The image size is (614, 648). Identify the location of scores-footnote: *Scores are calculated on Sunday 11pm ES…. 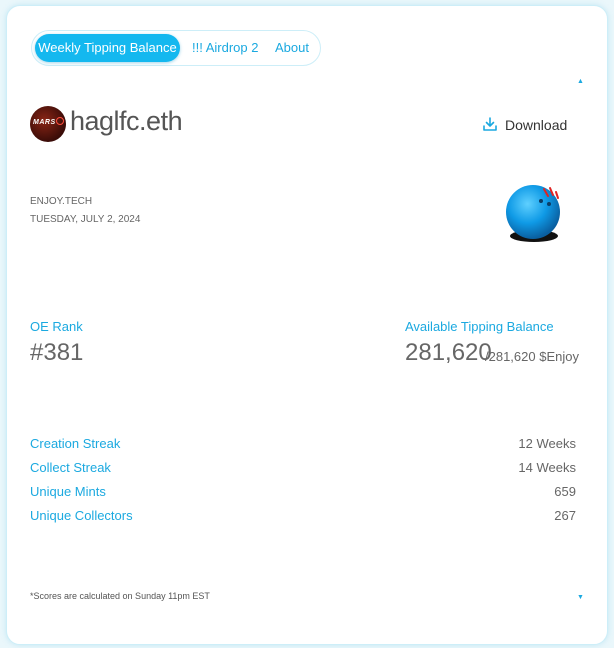
(120, 596).